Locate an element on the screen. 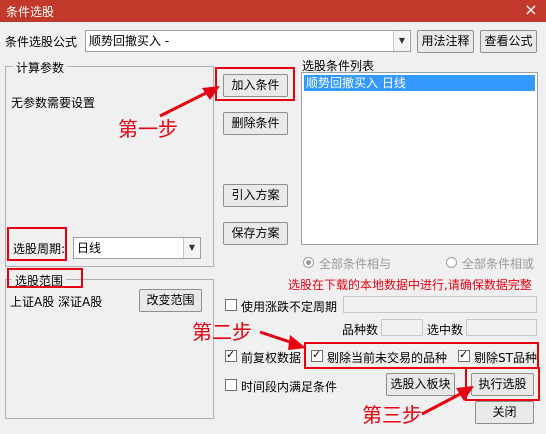 Image resolution: width=546 pixels, height=434 pixels. range-text: 上证A股 深证A股 is located at coordinates (56, 302).